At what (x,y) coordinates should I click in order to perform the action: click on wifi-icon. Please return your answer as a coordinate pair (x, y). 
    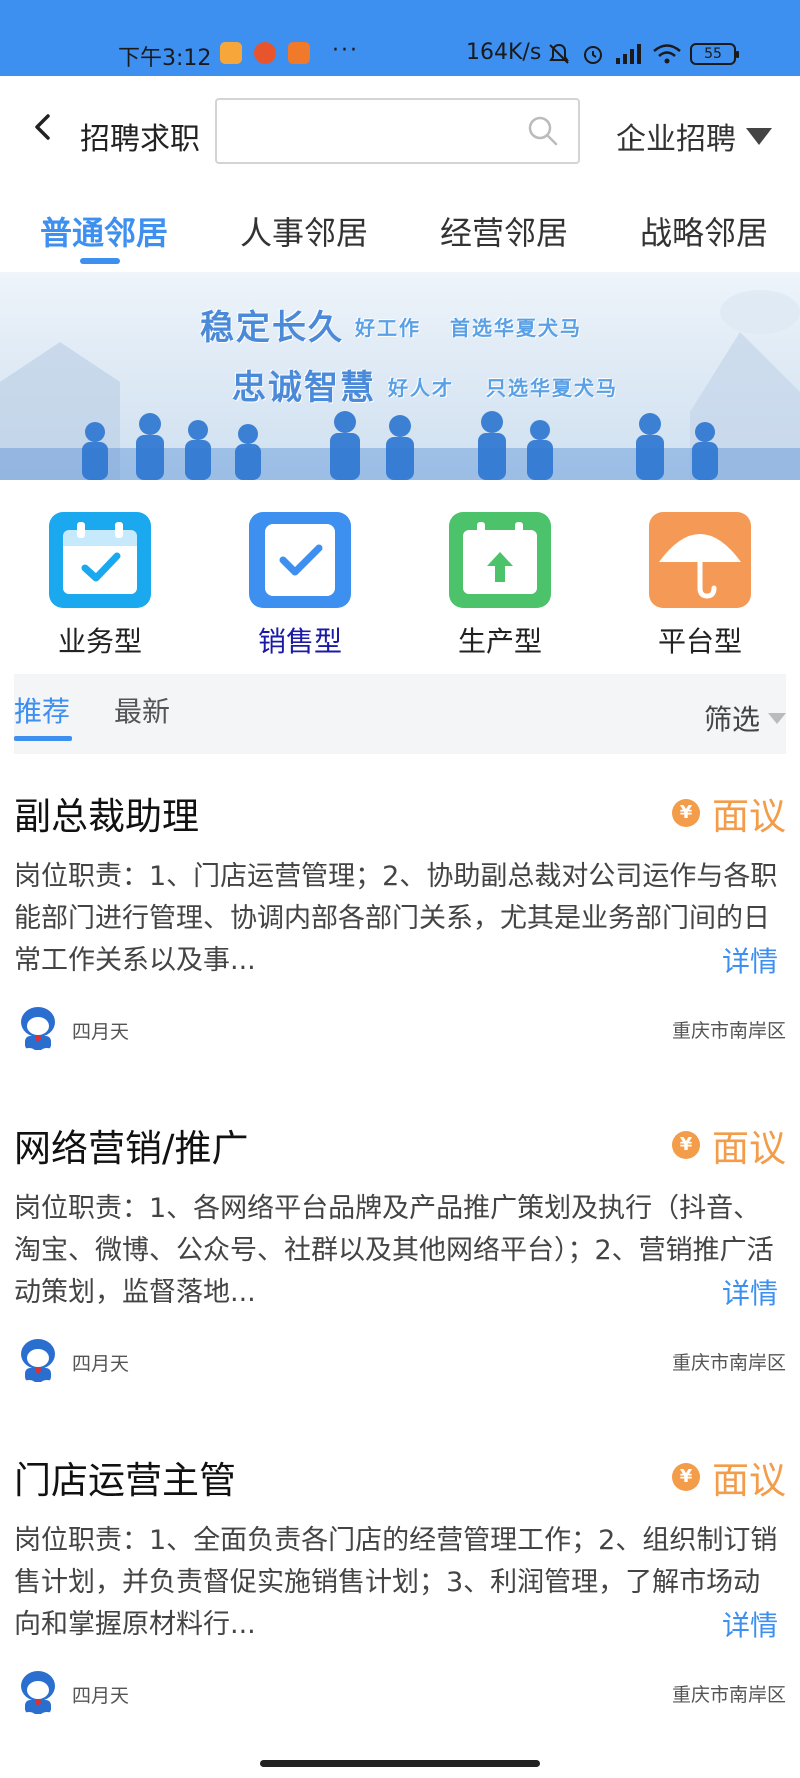
    Looking at the image, I should click on (667, 54).